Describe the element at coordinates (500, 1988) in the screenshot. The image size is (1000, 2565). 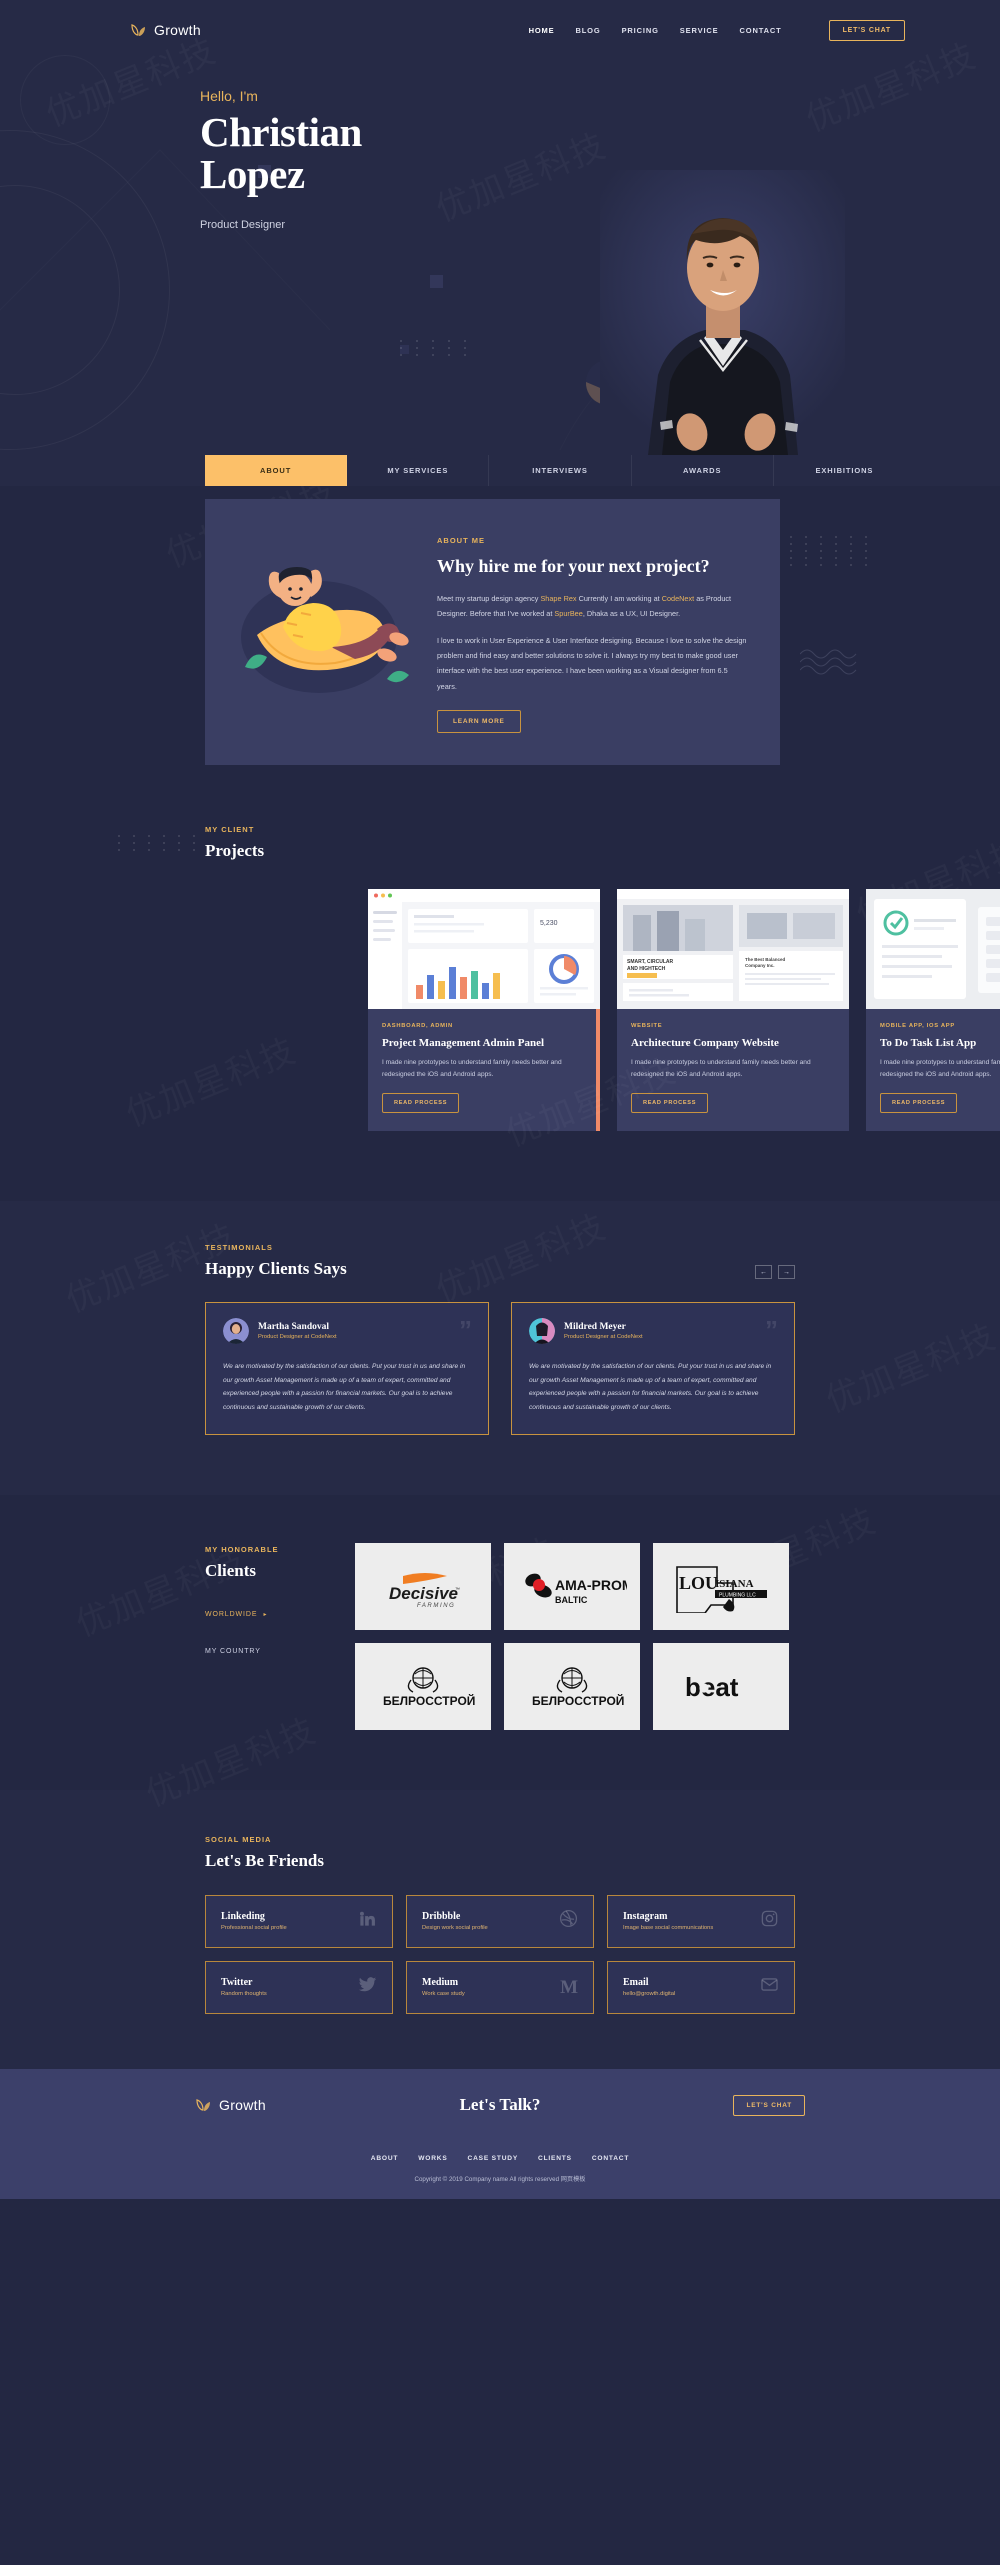
I see `social-card-medium: Medium Work case study M` at that location.